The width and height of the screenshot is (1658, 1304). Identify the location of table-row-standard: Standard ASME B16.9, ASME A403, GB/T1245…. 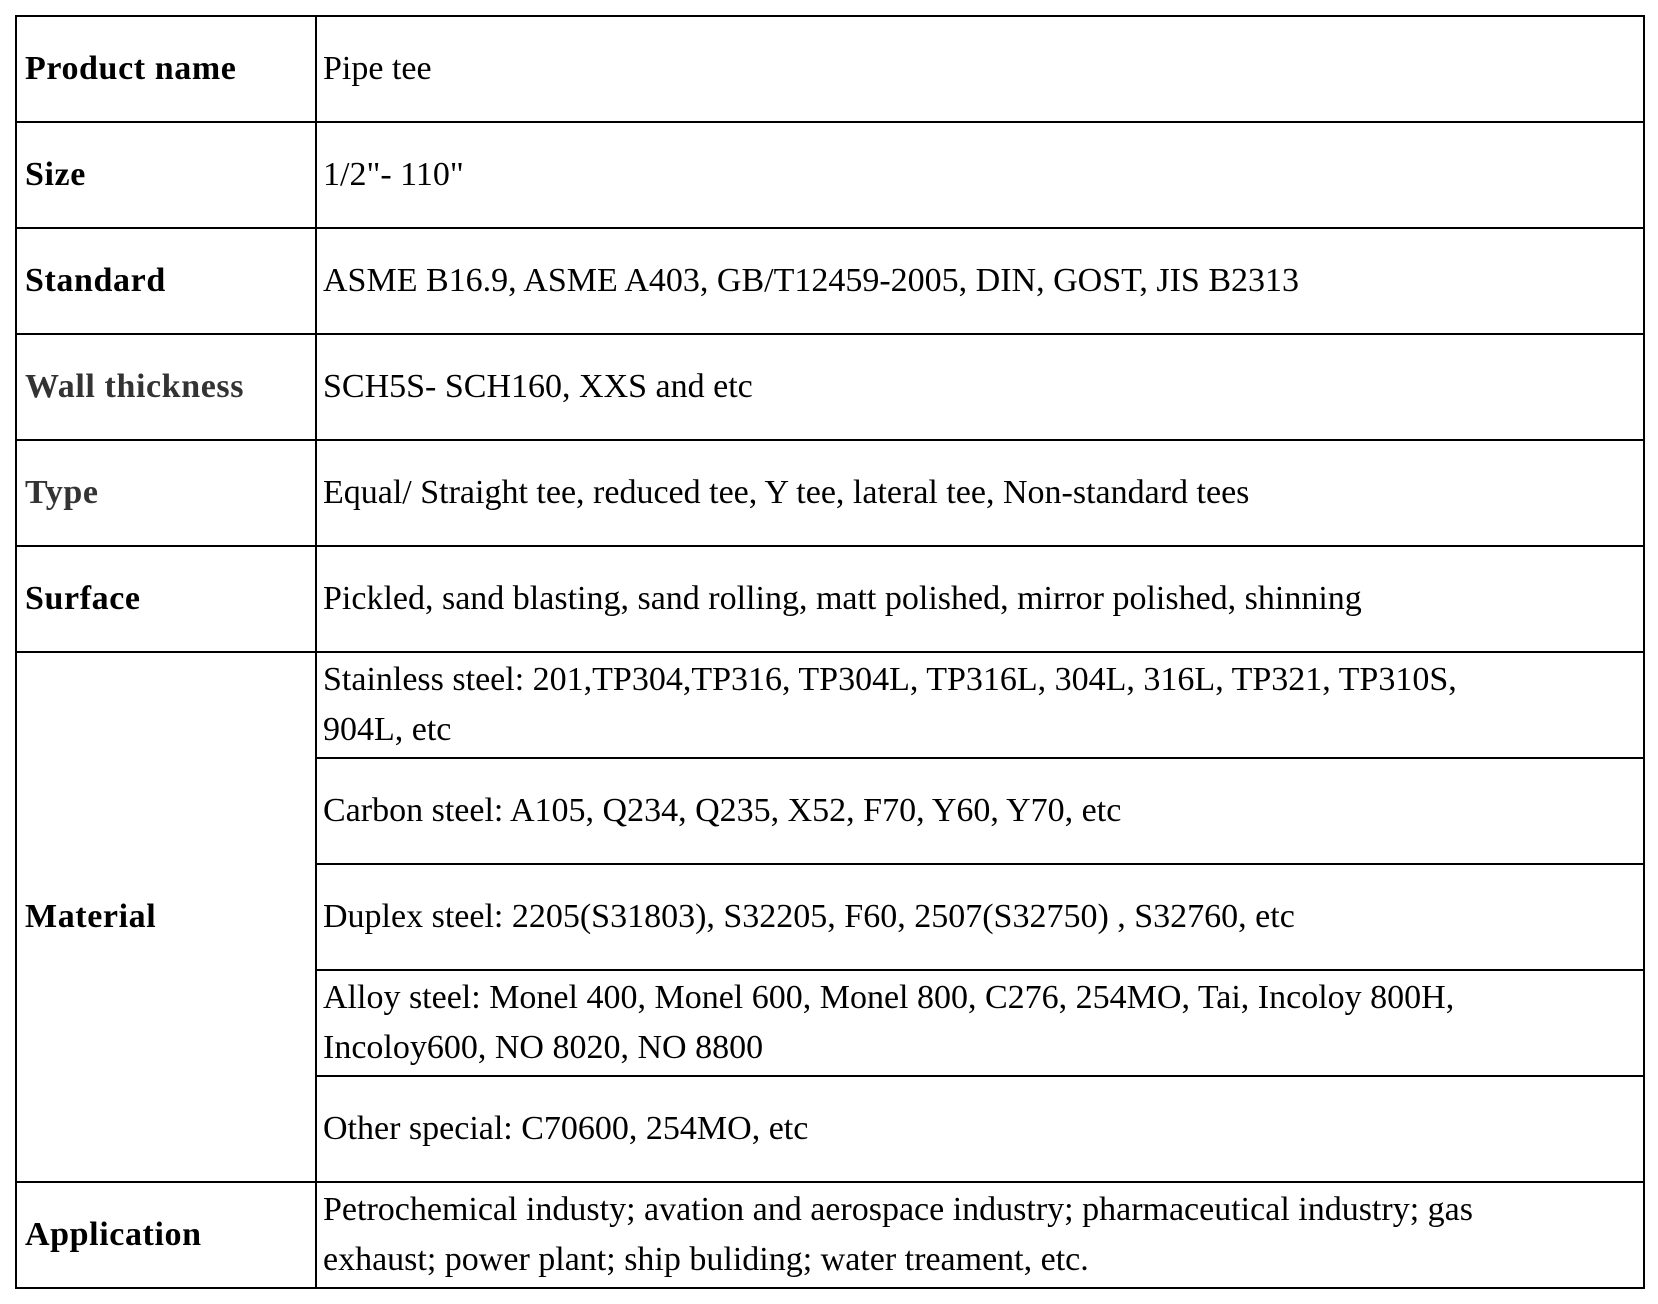
(830, 281).